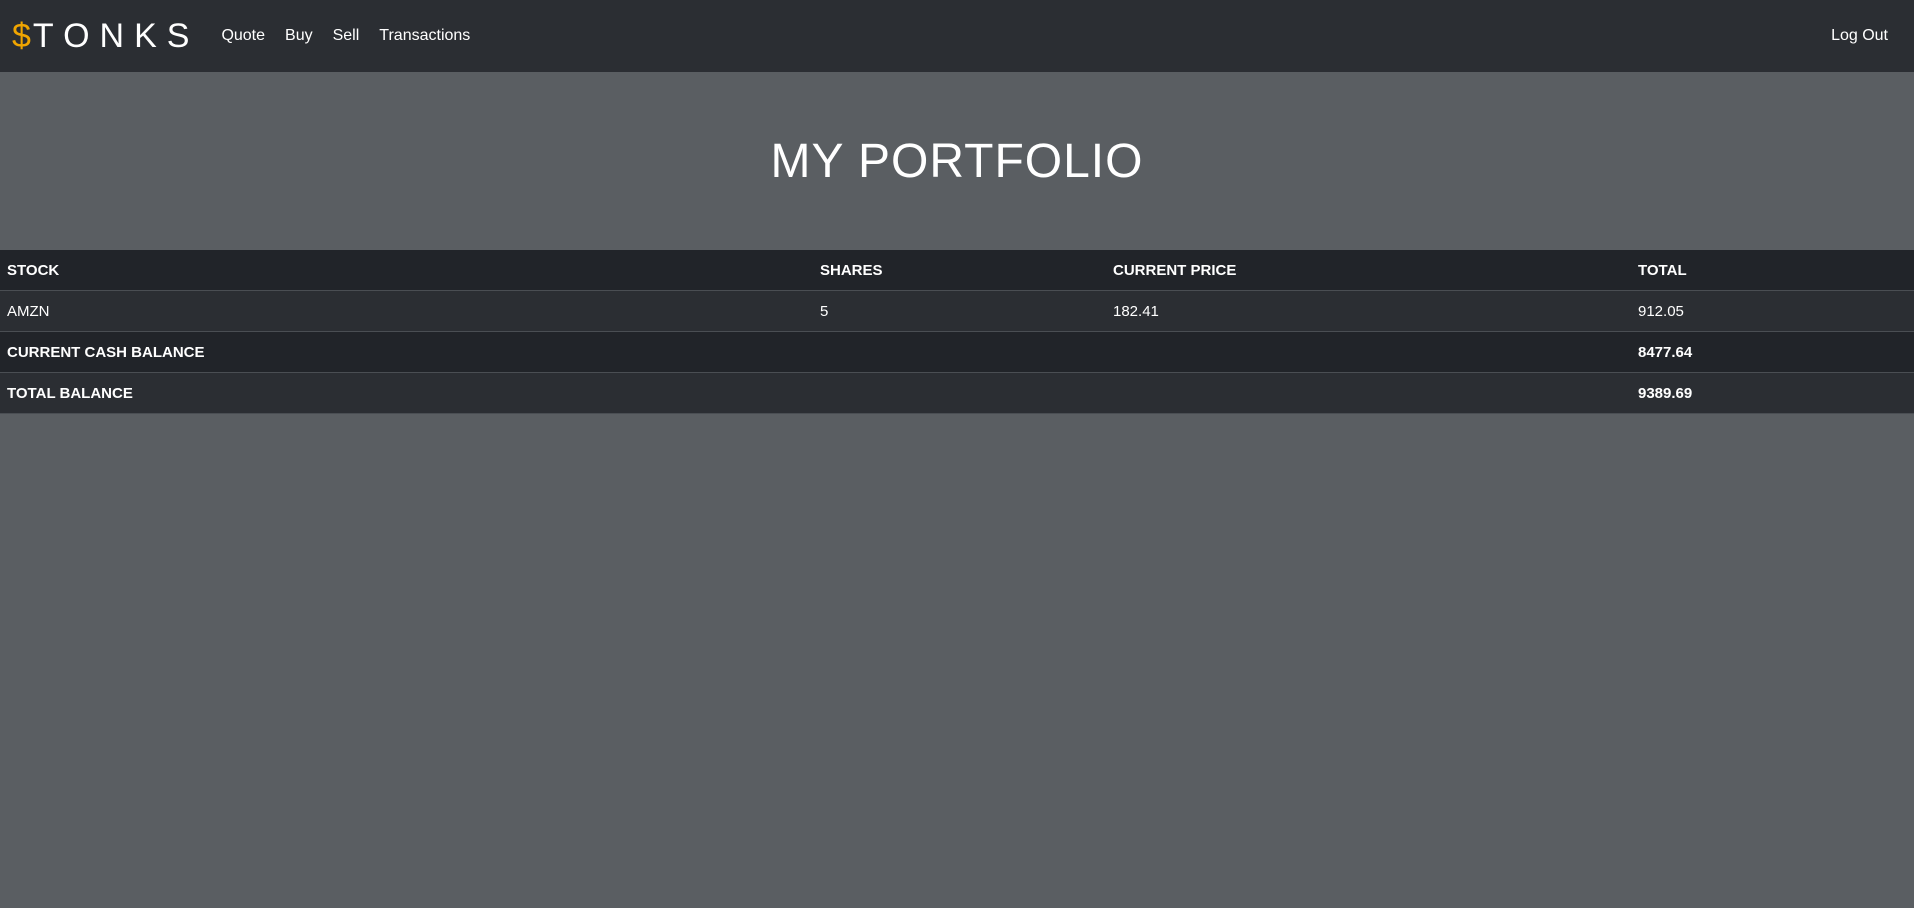 The image size is (1914, 908). I want to click on brand-logo: $ TONKS, so click(105, 36).